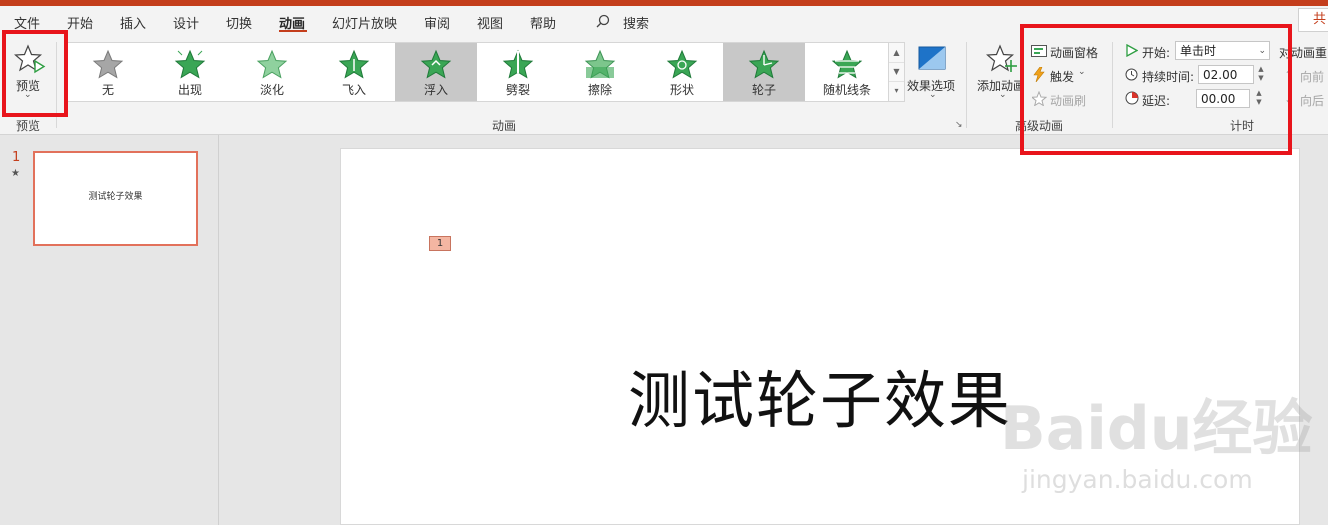  I want to click on gallery-scrollbar: ▲ ▼ ▾, so click(896, 72).